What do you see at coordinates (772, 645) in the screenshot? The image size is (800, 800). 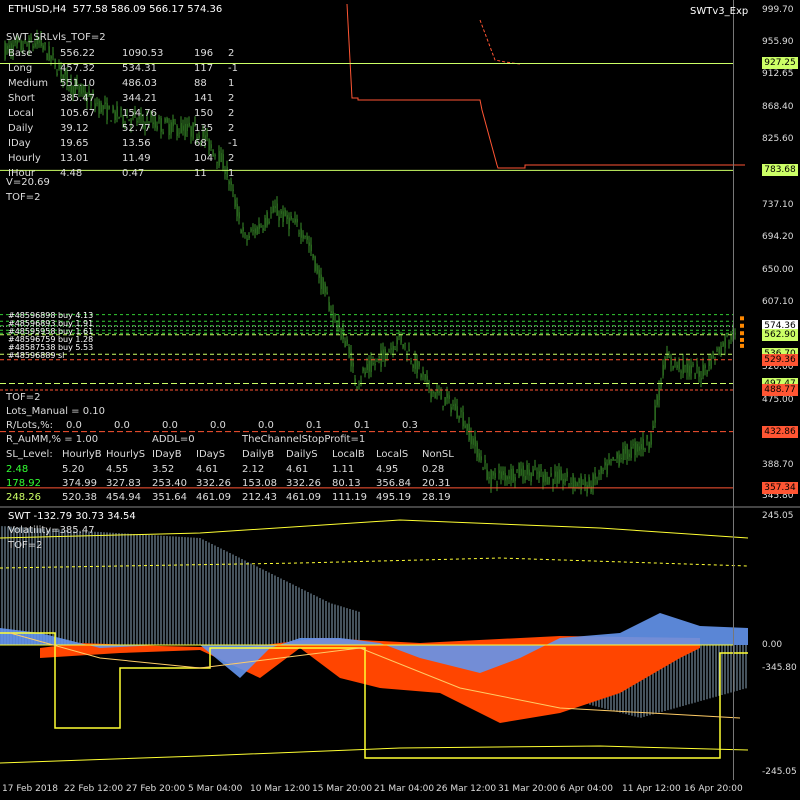 I see `swt-axis-label: 0.00` at bounding box center [772, 645].